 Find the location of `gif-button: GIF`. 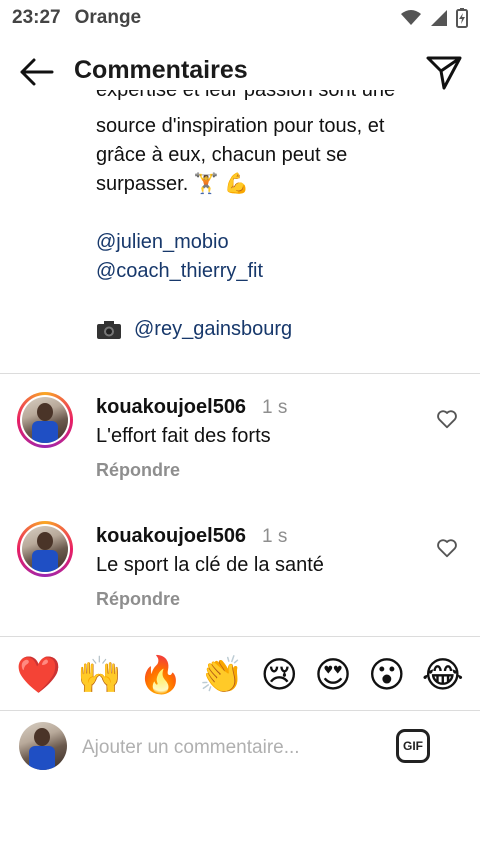

gif-button: GIF is located at coordinates (413, 746).